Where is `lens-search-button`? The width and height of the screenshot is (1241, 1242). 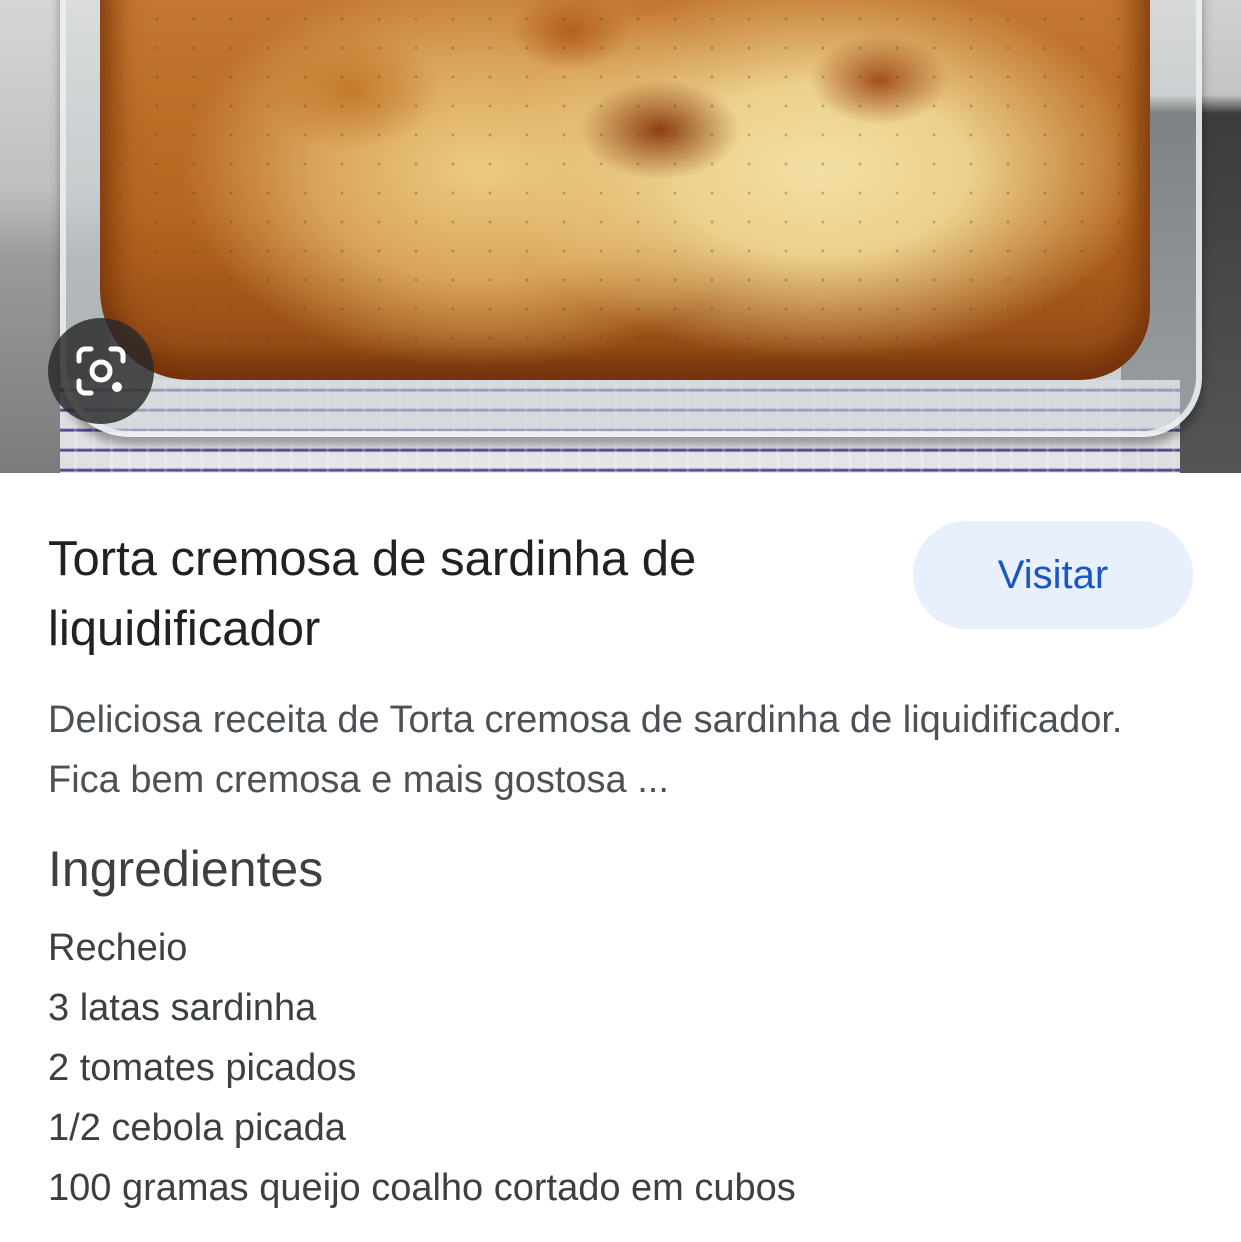
lens-search-button is located at coordinates (101, 371).